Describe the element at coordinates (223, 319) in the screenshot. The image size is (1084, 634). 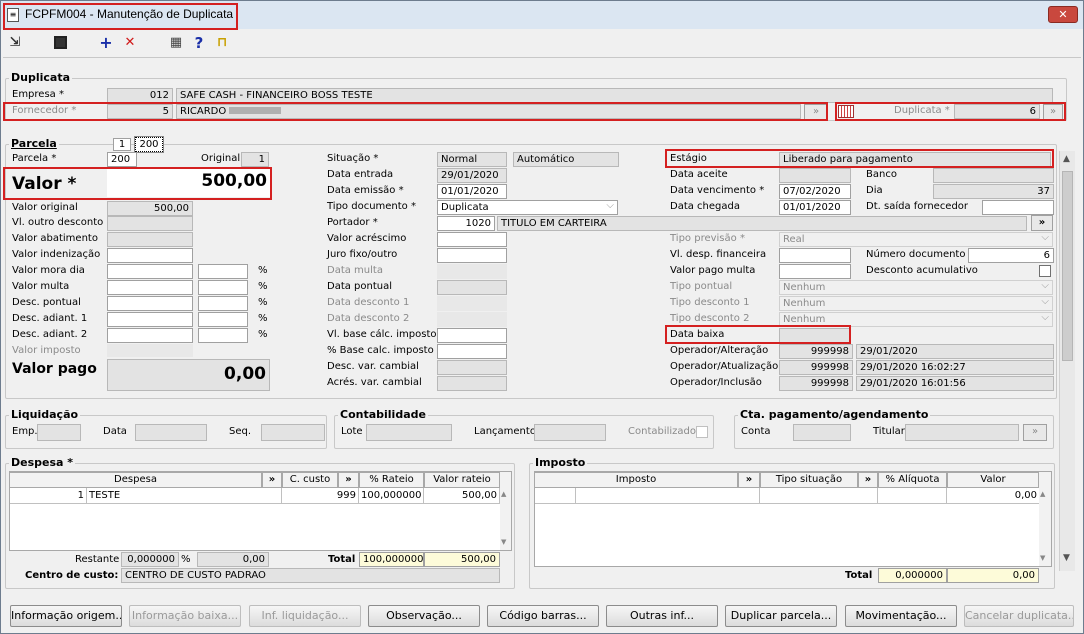
I see `desc-adiant1-pct-field` at that location.